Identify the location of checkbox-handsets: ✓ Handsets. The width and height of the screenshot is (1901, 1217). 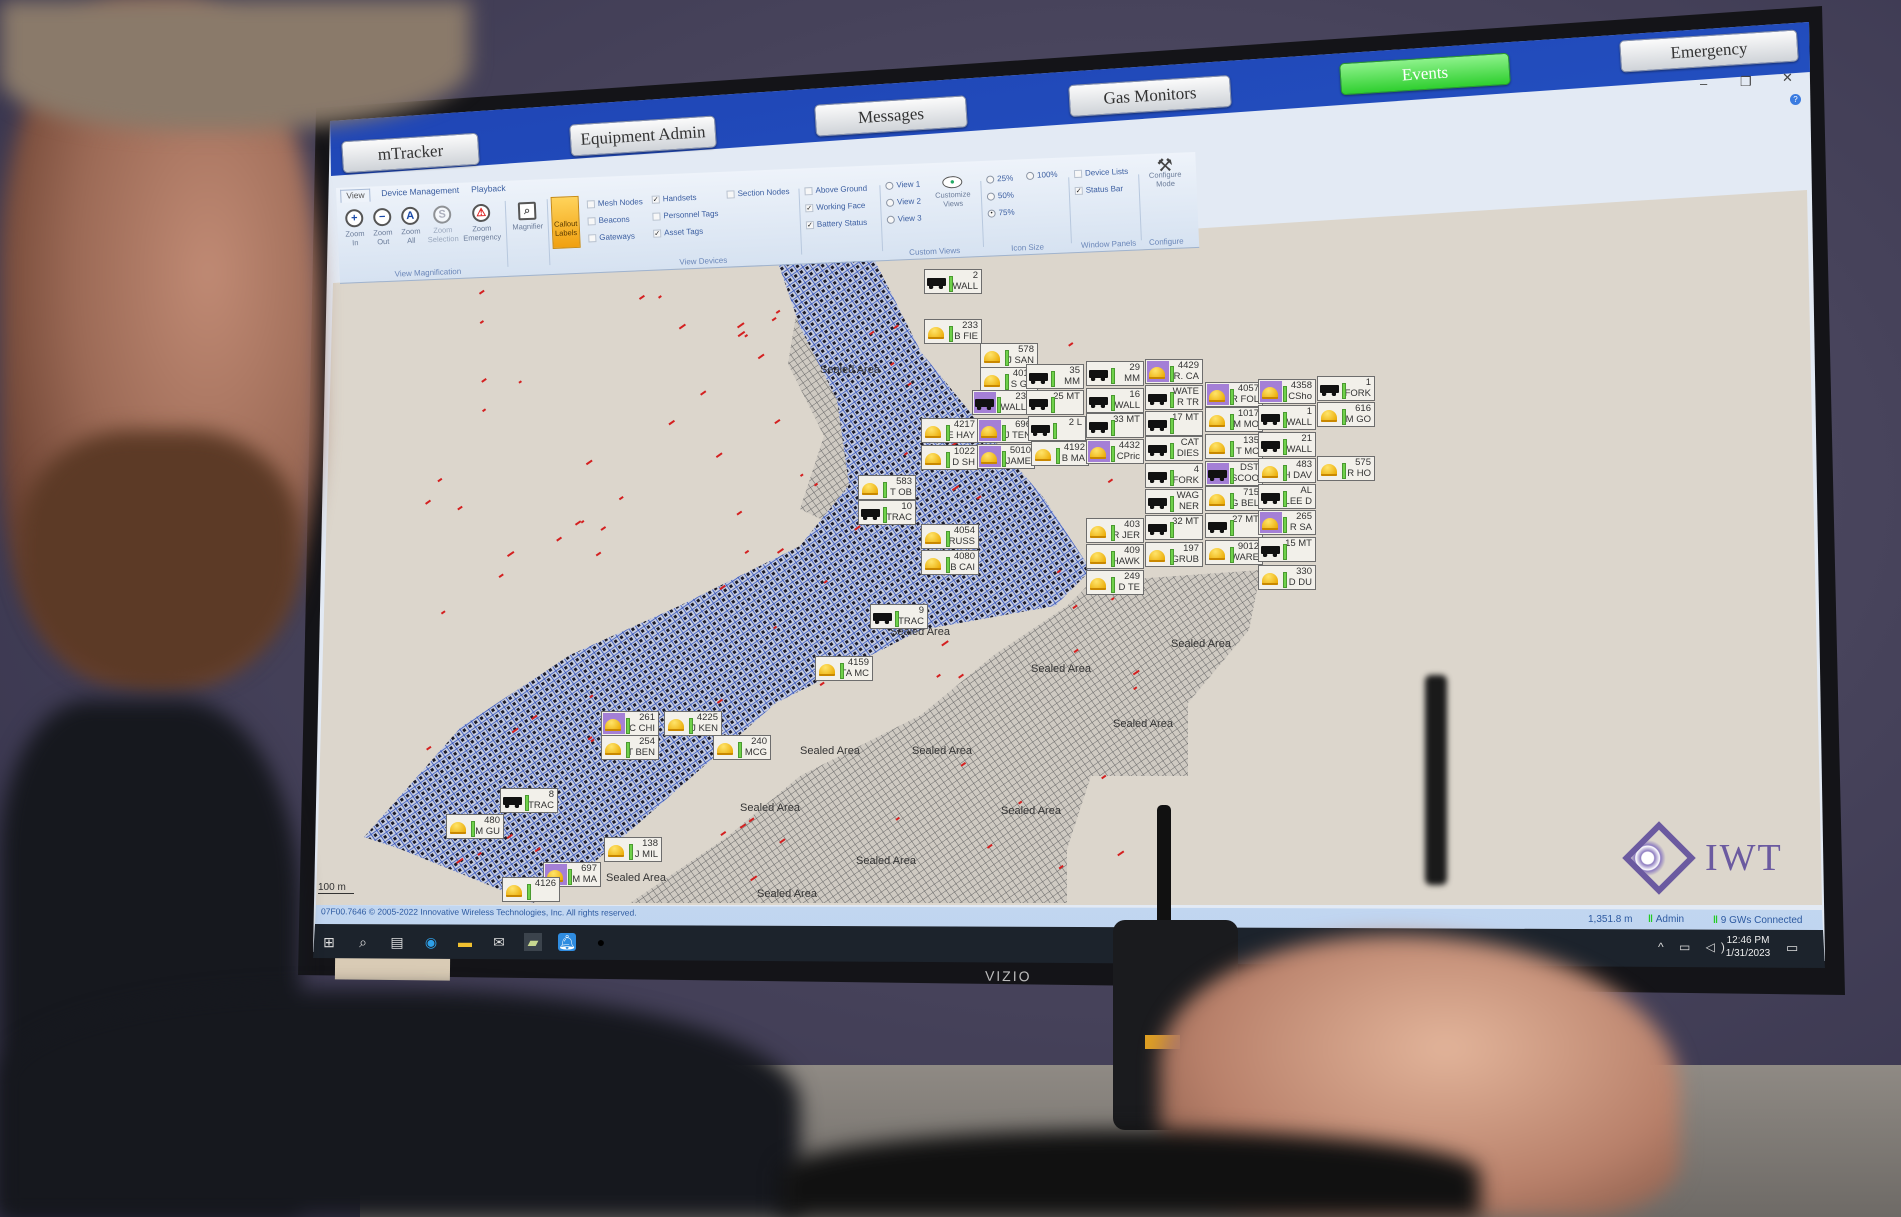
(674, 198).